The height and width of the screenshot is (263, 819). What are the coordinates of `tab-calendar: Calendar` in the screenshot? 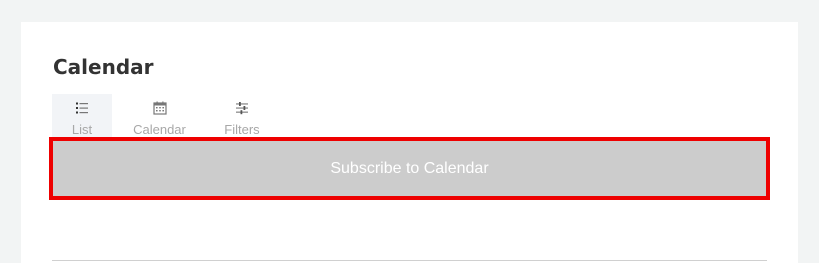 It's located at (159, 116).